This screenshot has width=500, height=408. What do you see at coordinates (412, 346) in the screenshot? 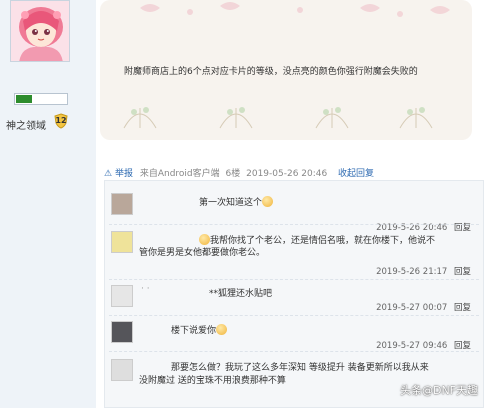
I see `reply-timestamp: 2019-5-27 09:46` at bounding box center [412, 346].